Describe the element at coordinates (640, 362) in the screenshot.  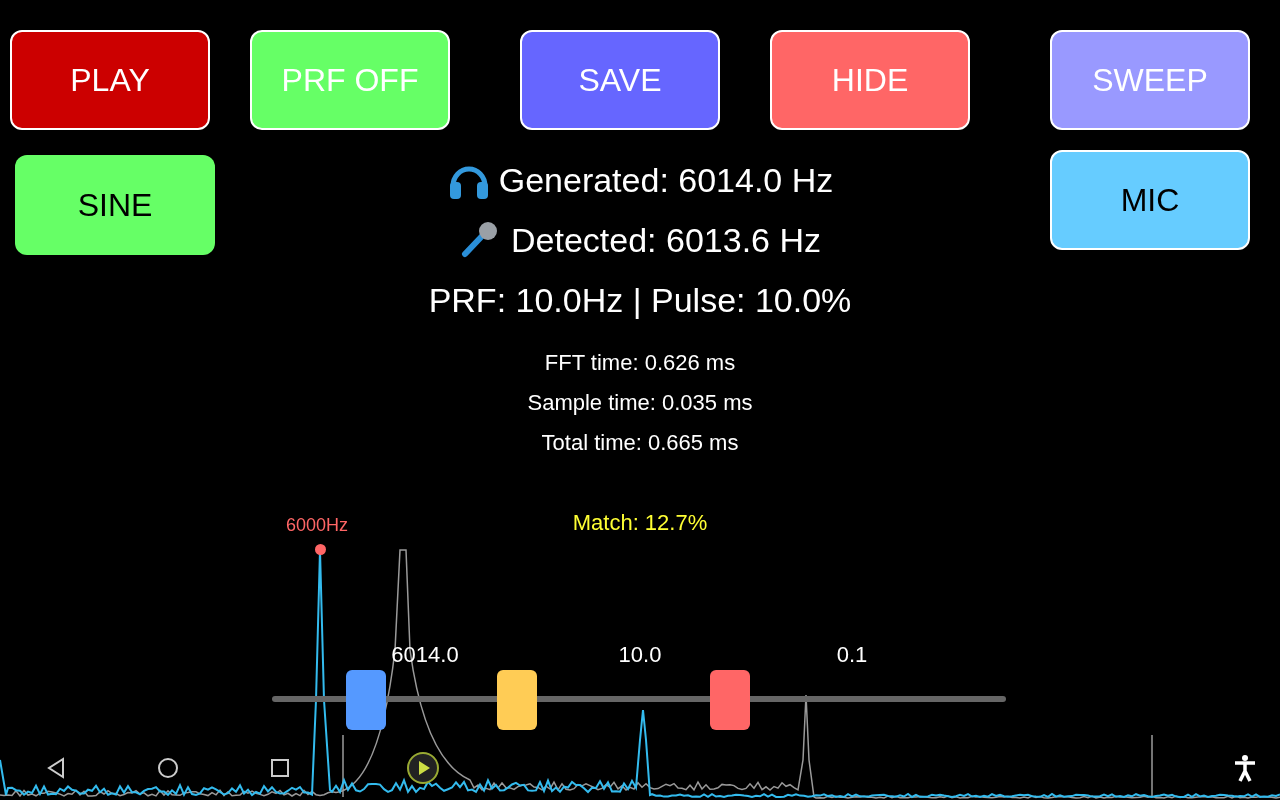
I see `timing-text: FFT time: 0.626 ms` at that location.